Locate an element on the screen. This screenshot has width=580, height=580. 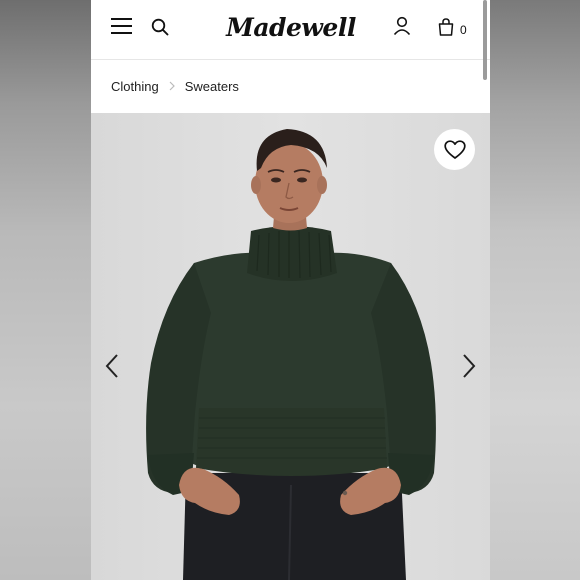
chevron-left-icon is located at coordinates (112, 366).